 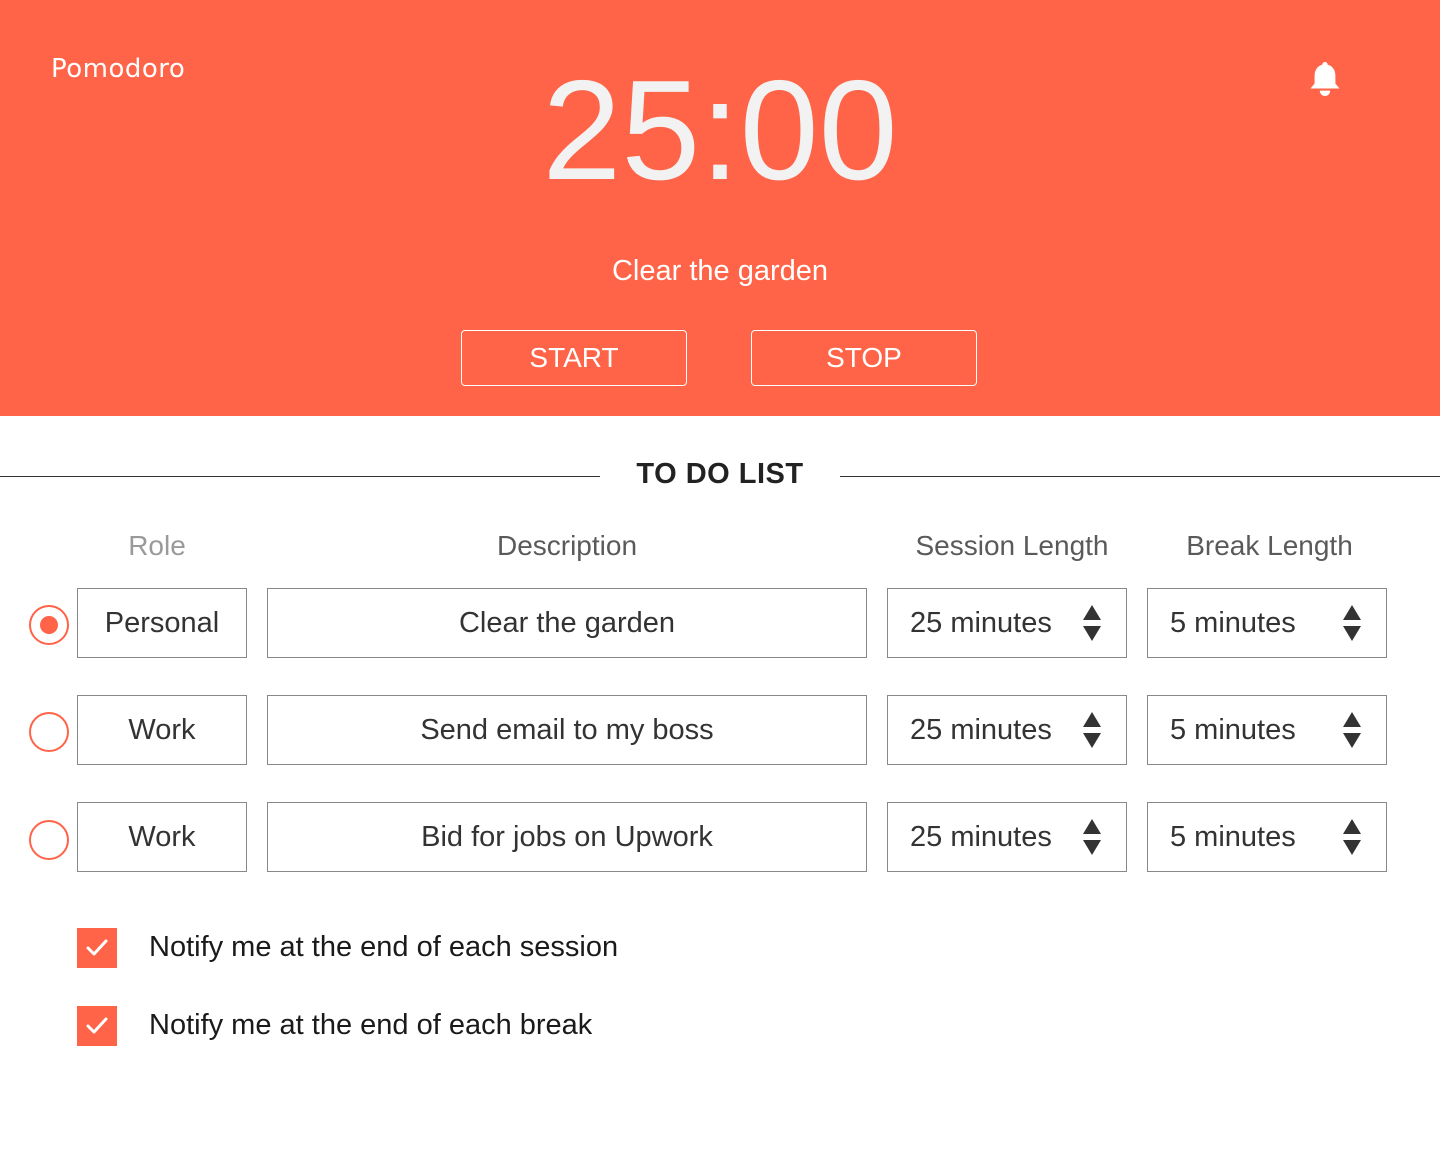 I want to click on divider-right, so click(x=1140, y=476).